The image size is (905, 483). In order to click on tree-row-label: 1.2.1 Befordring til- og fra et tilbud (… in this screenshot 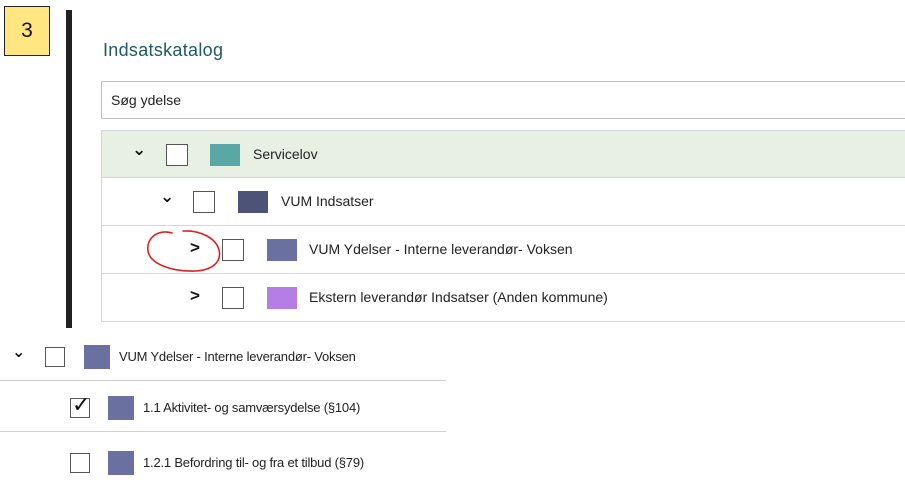, I will do `click(253, 462)`.